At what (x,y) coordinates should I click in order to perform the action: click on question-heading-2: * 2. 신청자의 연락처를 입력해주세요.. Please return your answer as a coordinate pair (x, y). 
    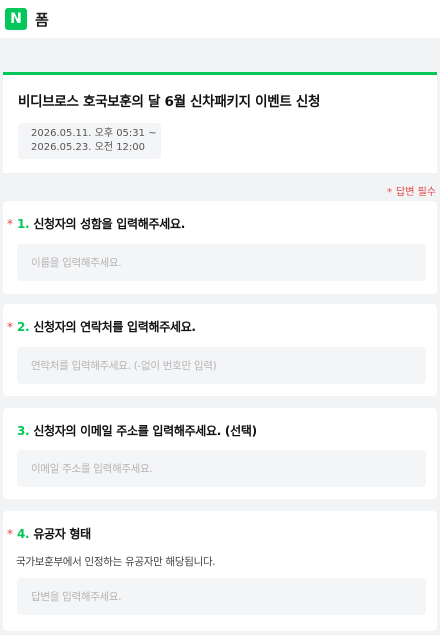
    Looking at the image, I should click on (101, 326).